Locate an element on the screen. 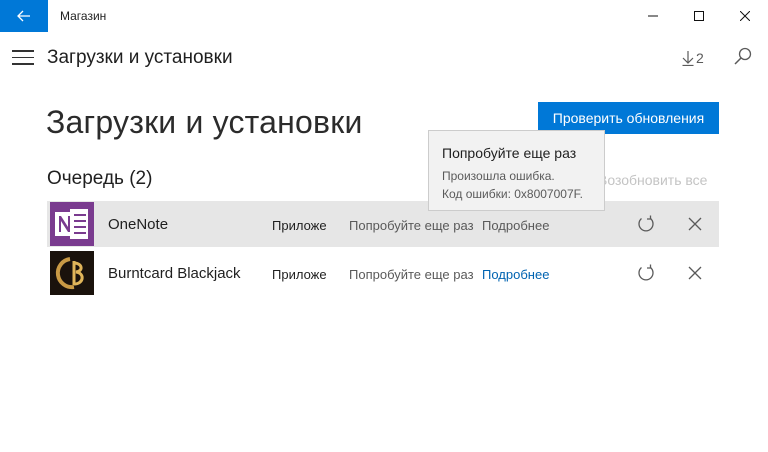 The width and height of the screenshot is (768, 452). downloads-count: 2 is located at coordinates (700, 58).